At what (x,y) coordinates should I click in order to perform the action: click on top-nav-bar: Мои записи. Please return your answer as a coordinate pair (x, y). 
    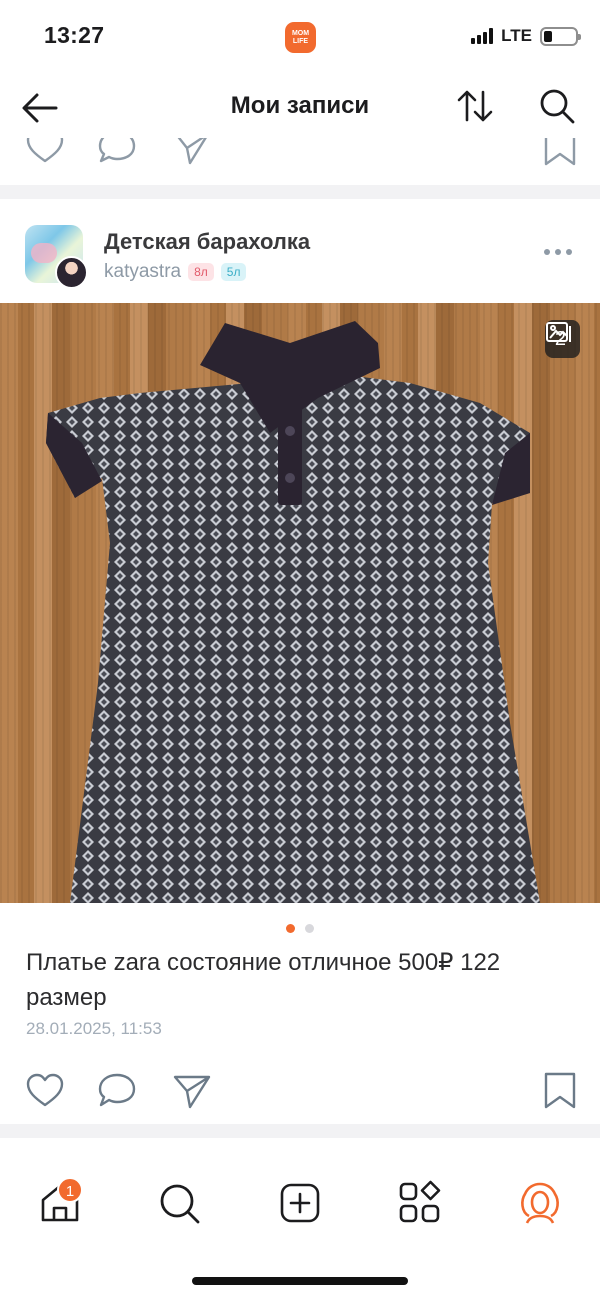
    Looking at the image, I should click on (300, 107).